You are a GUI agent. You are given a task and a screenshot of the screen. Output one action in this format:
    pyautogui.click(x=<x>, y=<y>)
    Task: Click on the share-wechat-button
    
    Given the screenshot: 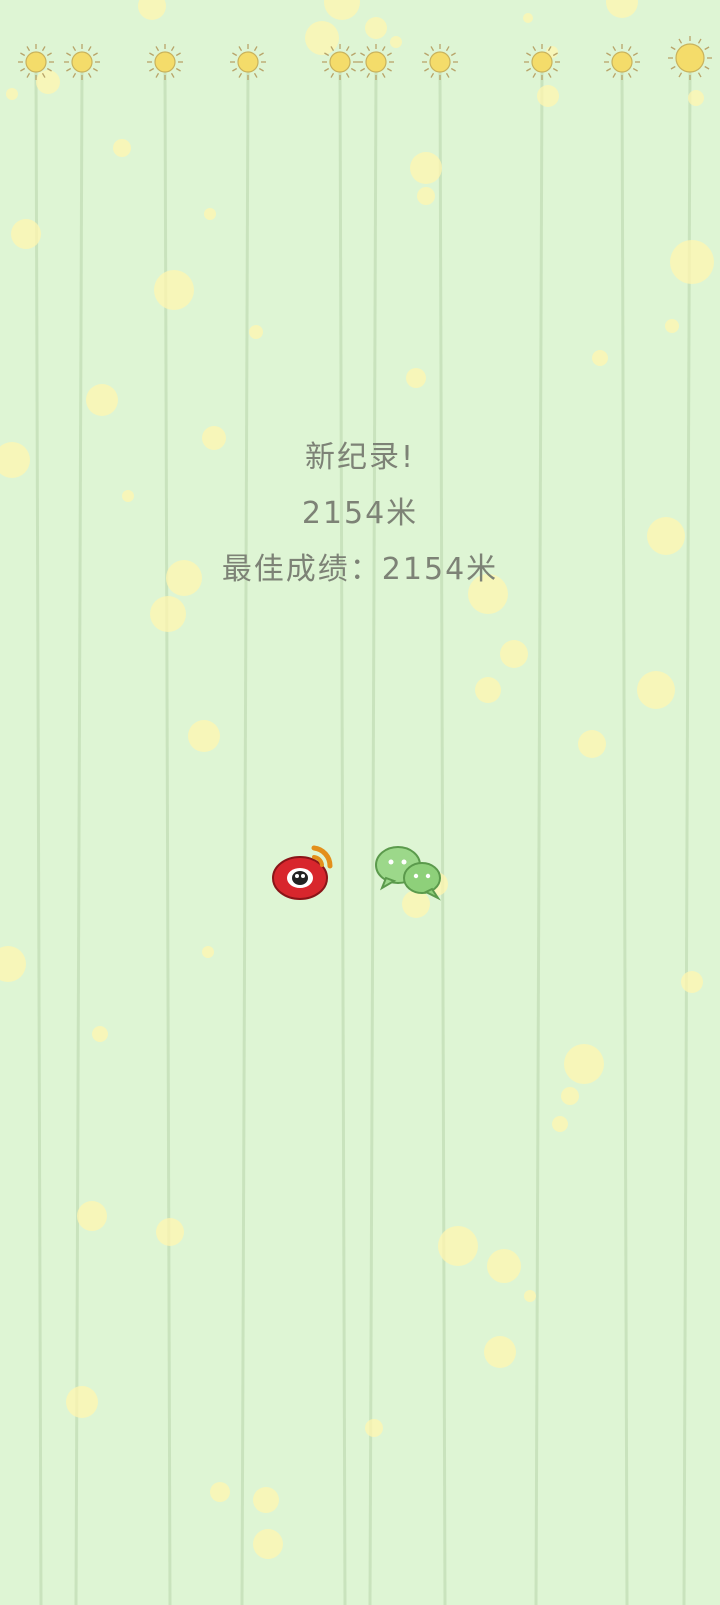 What is the action you would take?
    pyautogui.click(x=414, y=873)
    